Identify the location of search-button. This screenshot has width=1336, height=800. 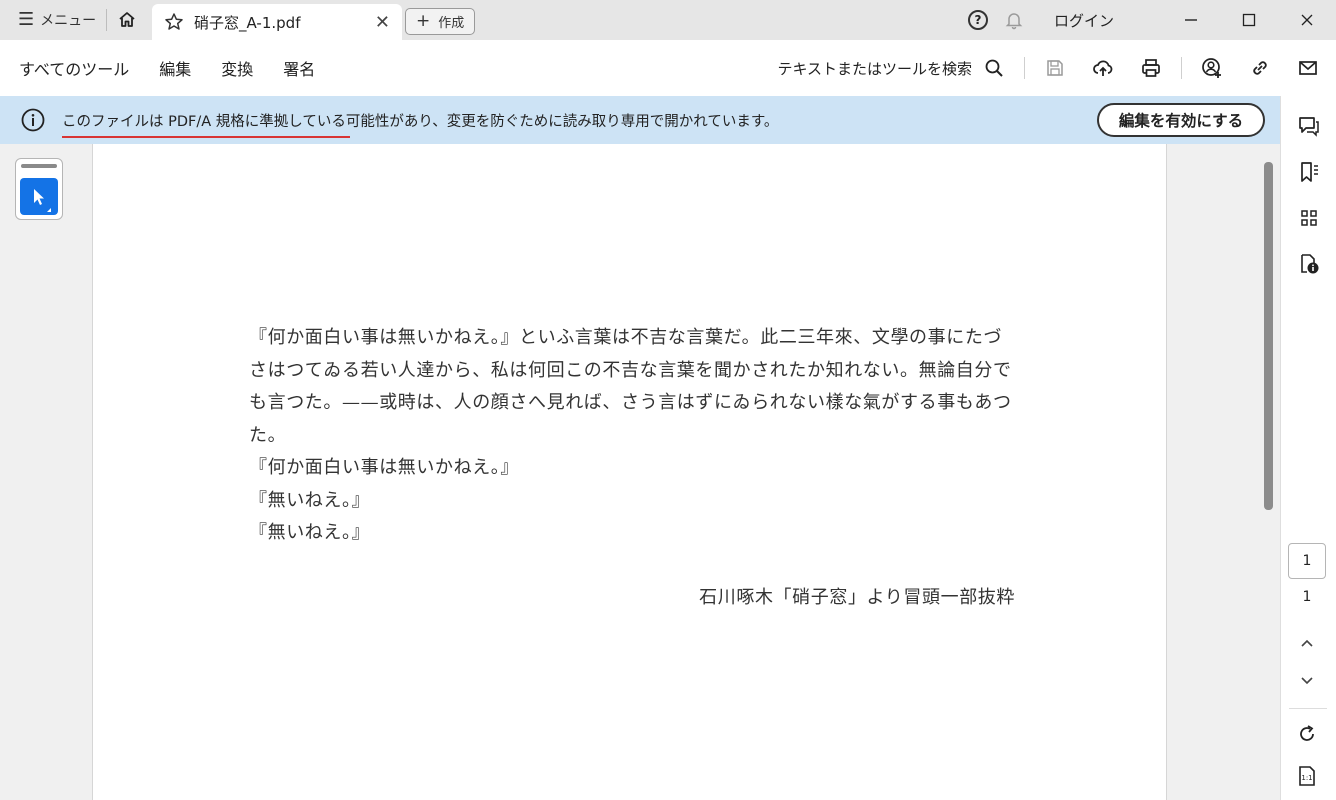
(994, 68).